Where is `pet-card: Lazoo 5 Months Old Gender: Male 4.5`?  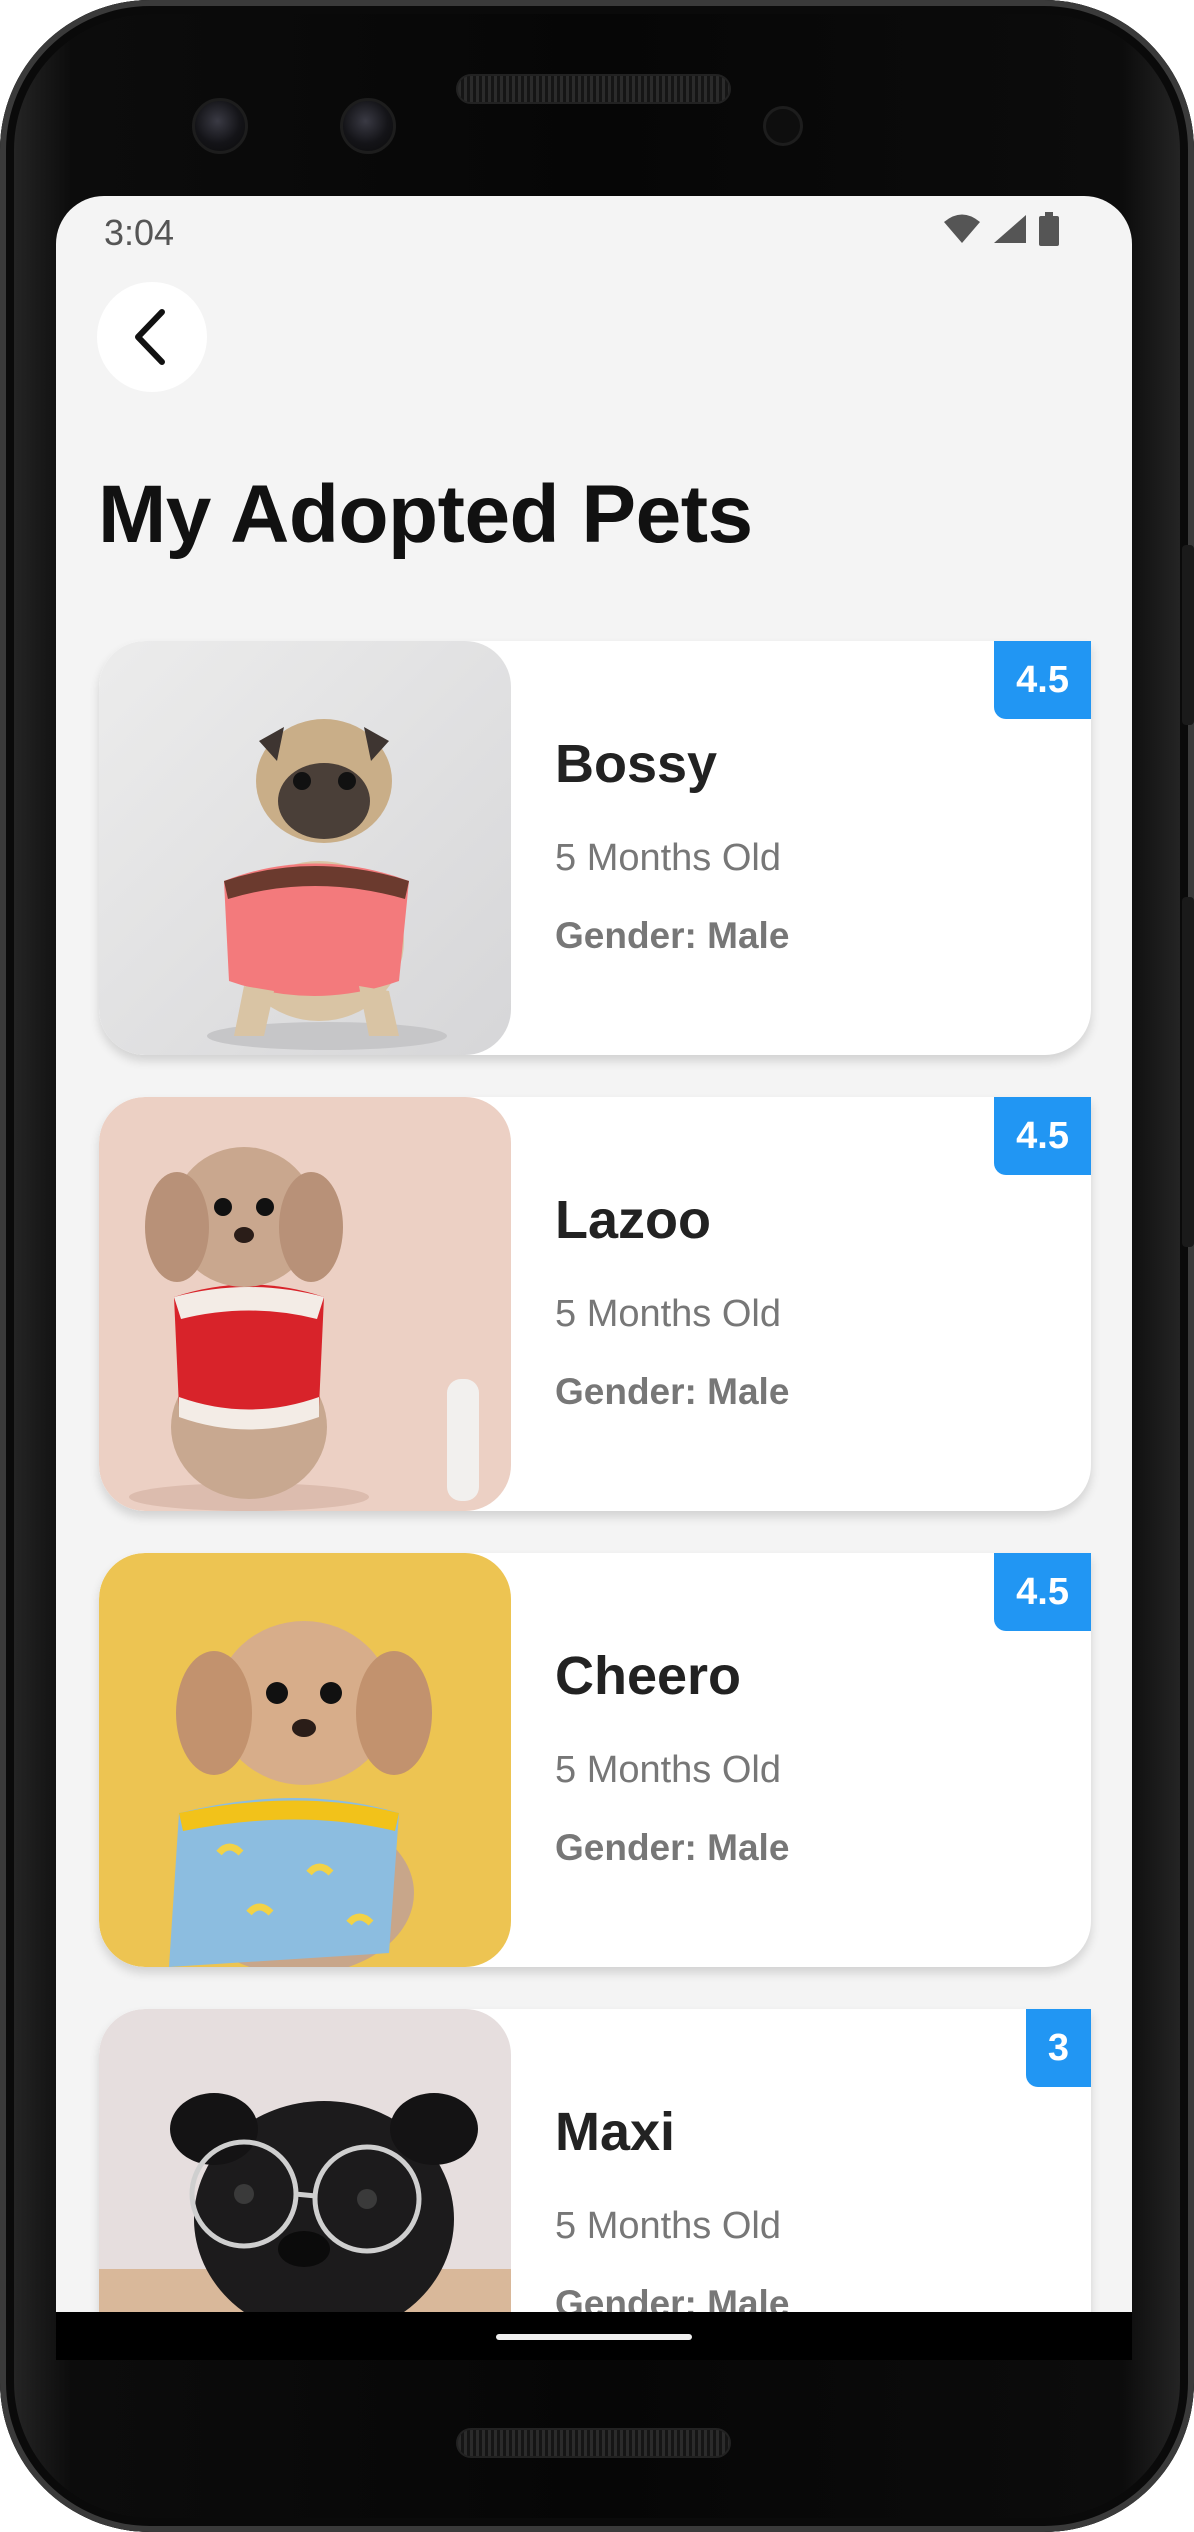 pet-card: Lazoo 5 Months Old Gender: Male 4.5 is located at coordinates (595, 1304).